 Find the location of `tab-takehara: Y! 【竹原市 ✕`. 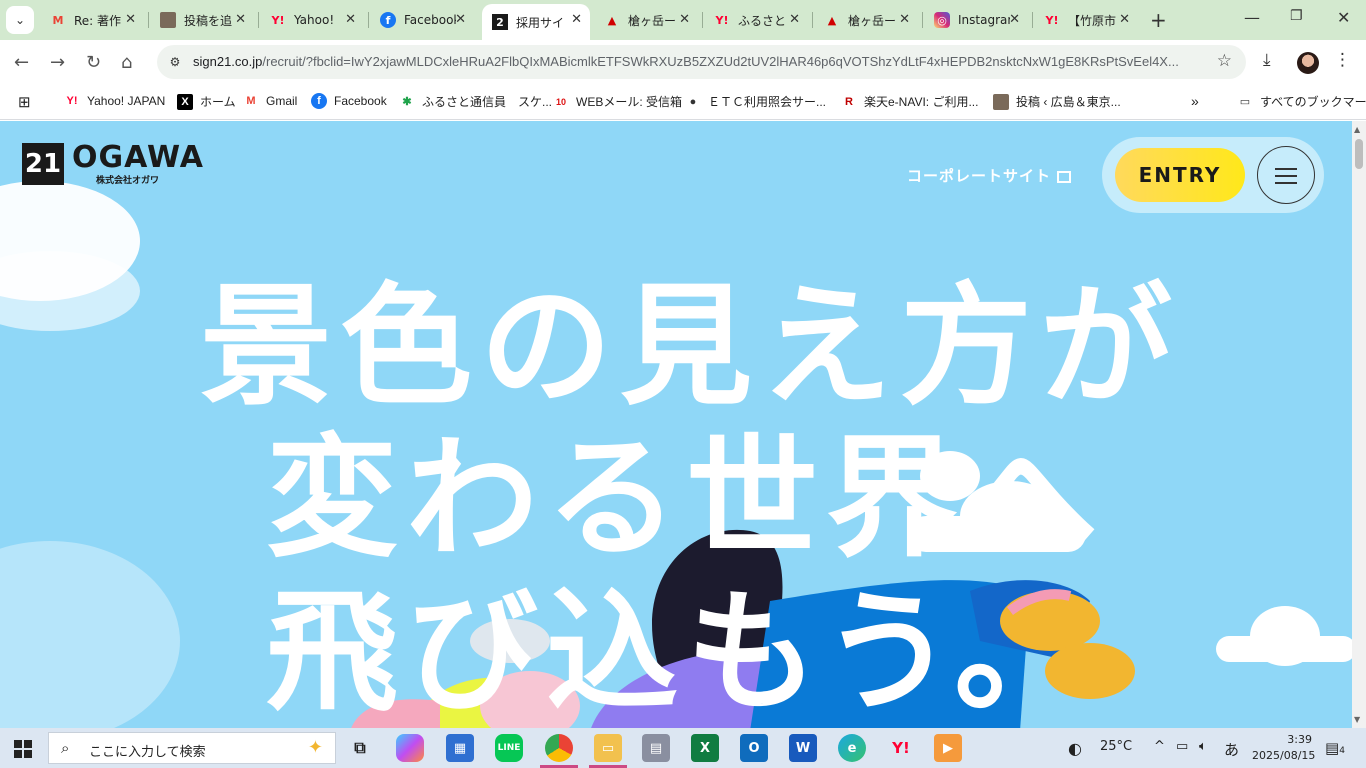

tab-takehara: Y! 【竹原市 ✕ is located at coordinates (1086, 20).